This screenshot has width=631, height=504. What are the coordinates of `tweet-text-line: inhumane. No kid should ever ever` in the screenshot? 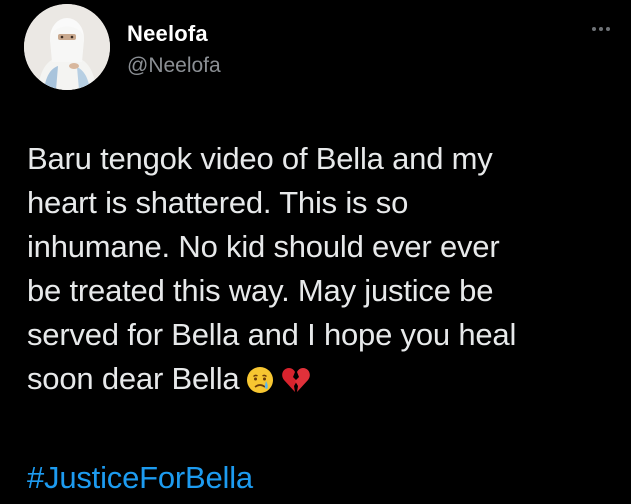 It's located at (263, 246).